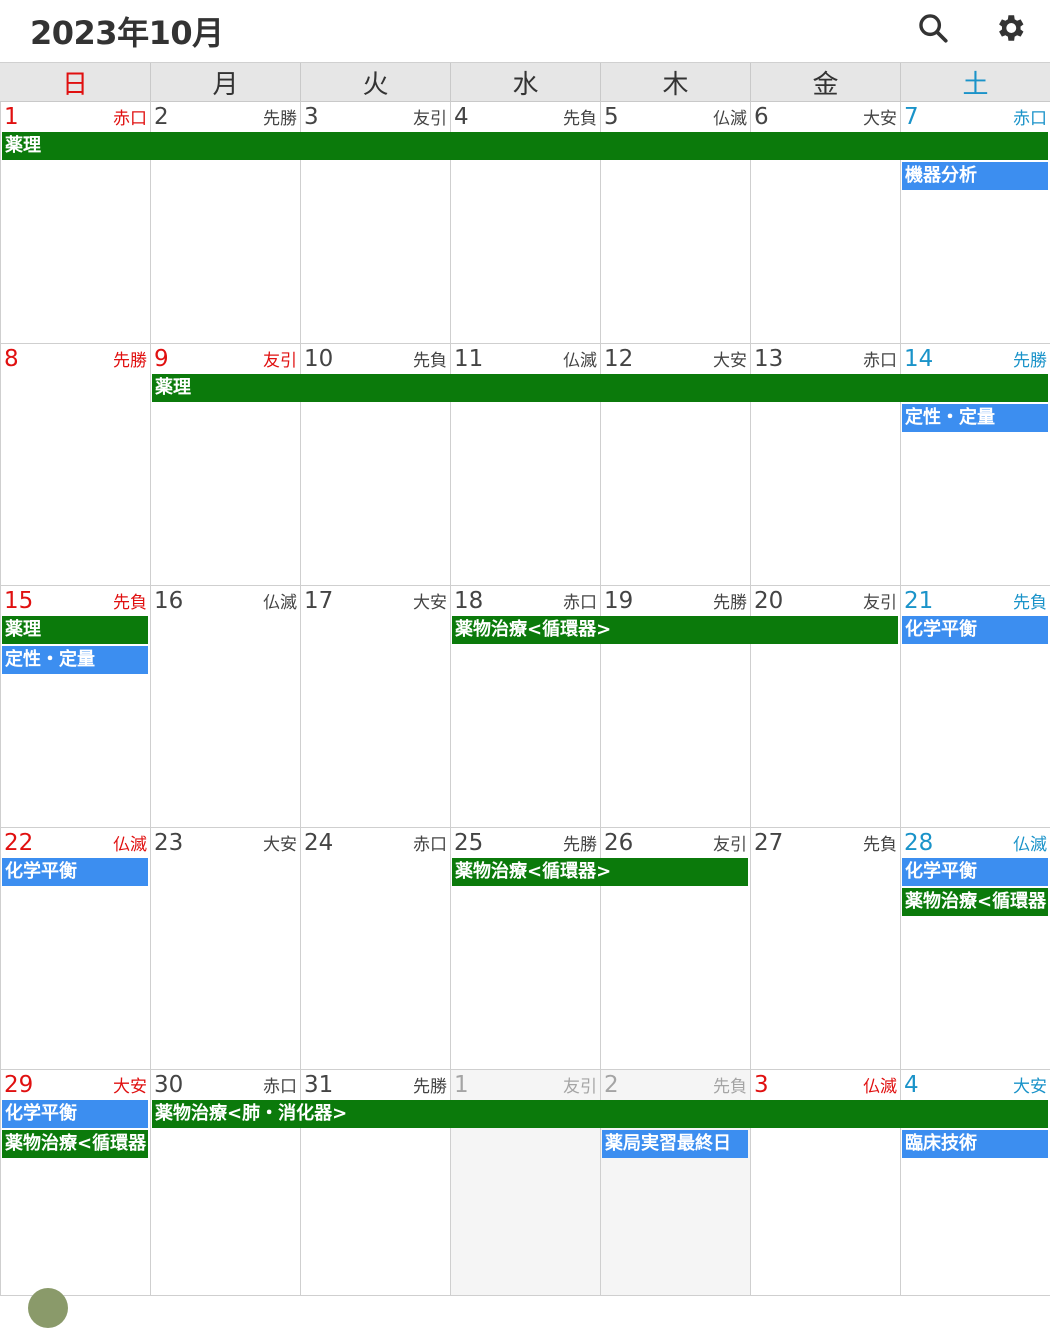 Image resolution: width=1050 pixels, height=1328 pixels. What do you see at coordinates (19, 601) in the screenshot?
I see `day-number: 15` at bounding box center [19, 601].